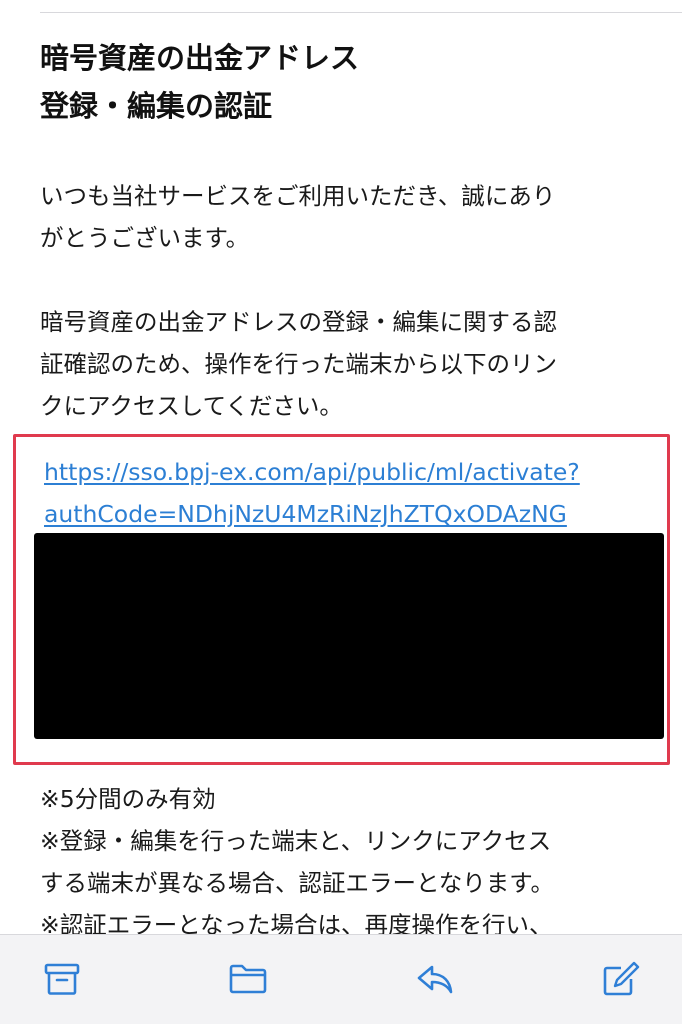 The height and width of the screenshot is (1024, 682). Describe the element at coordinates (298, 196) in the screenshot. I see `greeting-line: いつも当社サービスをご利用いただき、誠にあり` at that location.